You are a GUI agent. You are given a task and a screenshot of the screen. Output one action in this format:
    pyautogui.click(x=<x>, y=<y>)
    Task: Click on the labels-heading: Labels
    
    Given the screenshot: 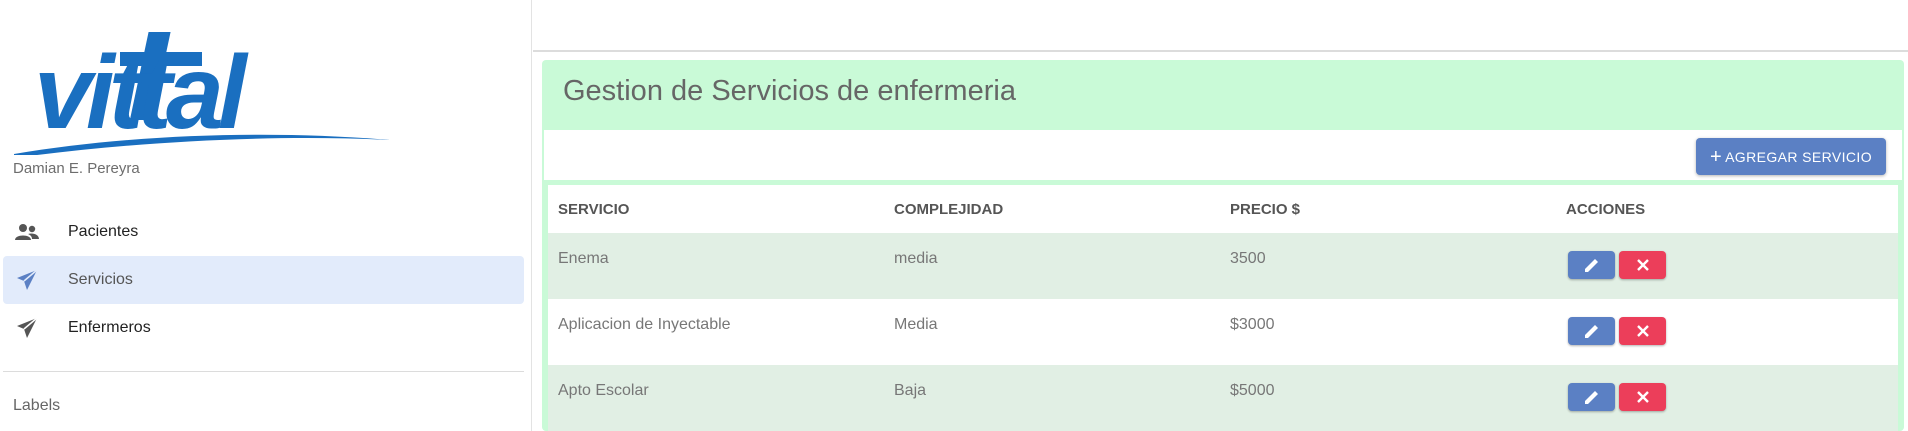 What is the action you would take?
    pyautogui.click(x=37, y=405)
    